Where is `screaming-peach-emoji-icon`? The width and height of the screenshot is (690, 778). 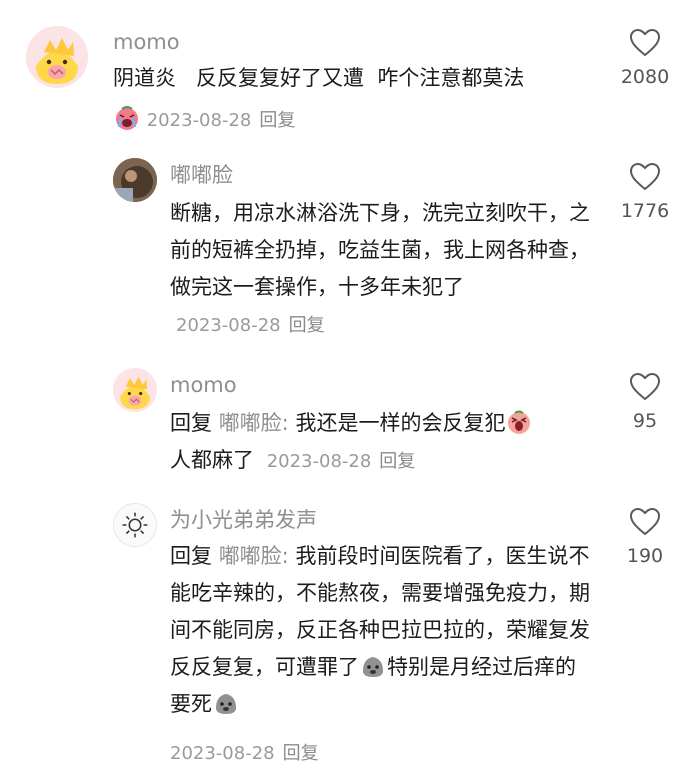
screaming-peach-emoji-icon is located at coordinates (519, 422).